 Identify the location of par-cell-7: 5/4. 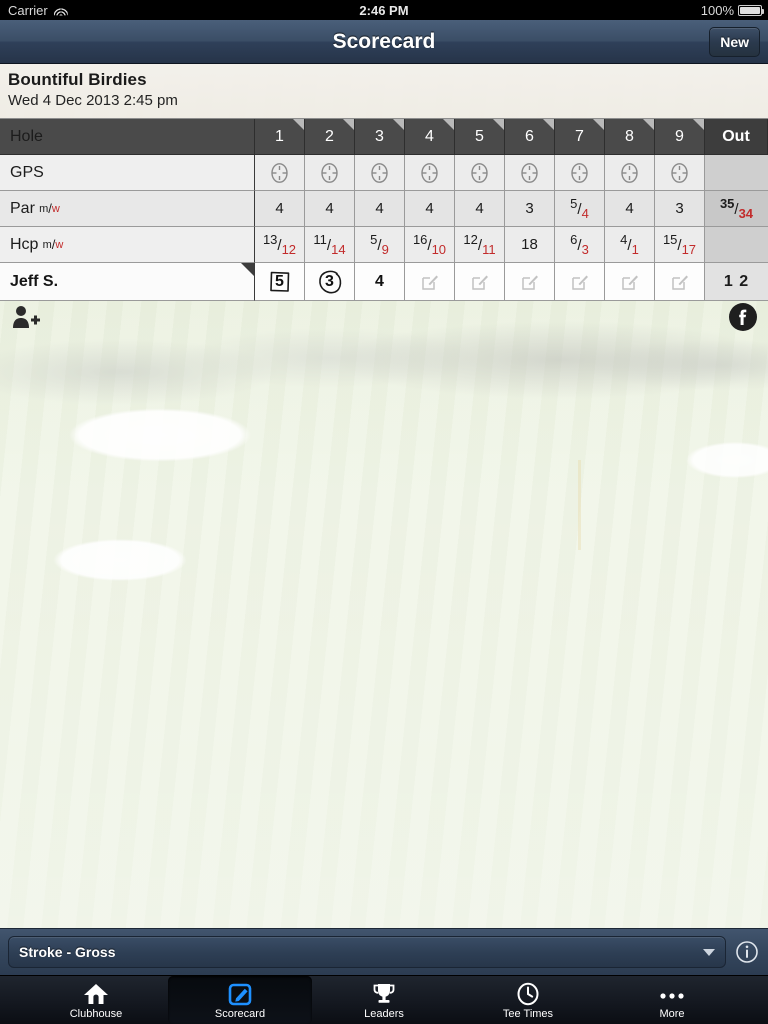
(580, 209).